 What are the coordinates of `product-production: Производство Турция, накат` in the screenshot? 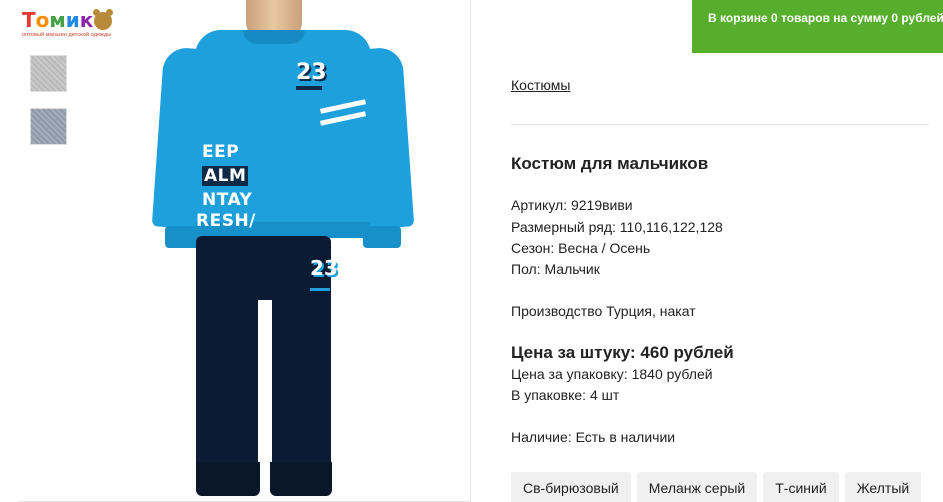 It's located at (603, 311).